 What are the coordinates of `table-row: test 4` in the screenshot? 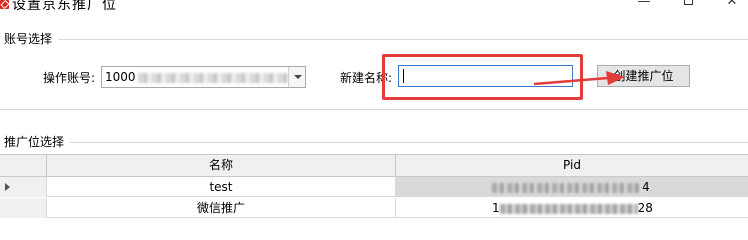 It's located at (374, 187).